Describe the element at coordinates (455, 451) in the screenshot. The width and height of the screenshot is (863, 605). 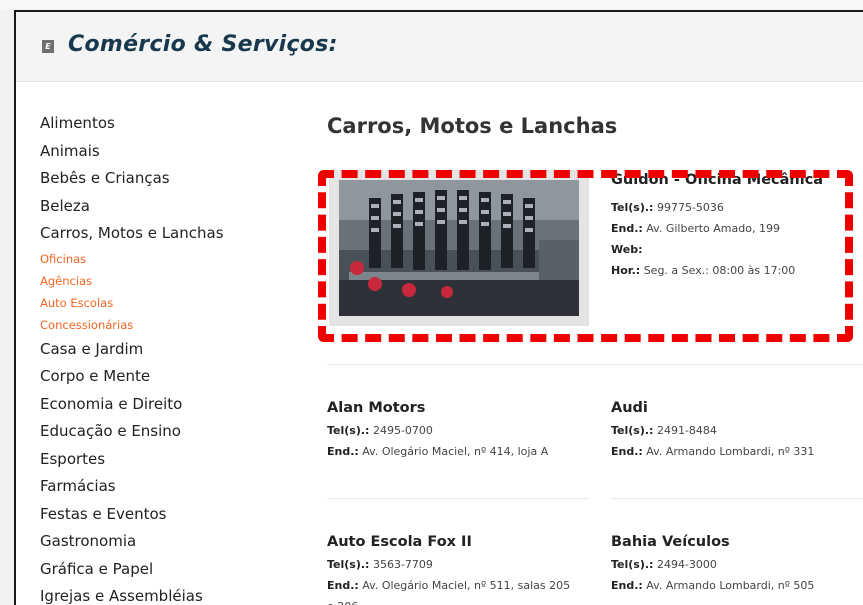
I see `address-value: Av. Olegário Maciel, nº 414, loja A` at that location.